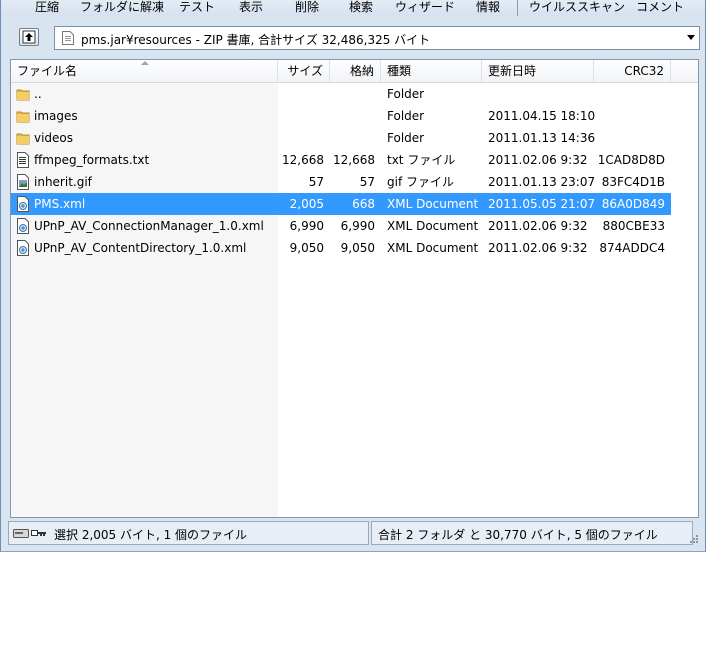 The height and width of the screenshot is (648, 706). Describe the element at coordinates (23, 182) in the screenshot. I see `image-file-icon` at that location.